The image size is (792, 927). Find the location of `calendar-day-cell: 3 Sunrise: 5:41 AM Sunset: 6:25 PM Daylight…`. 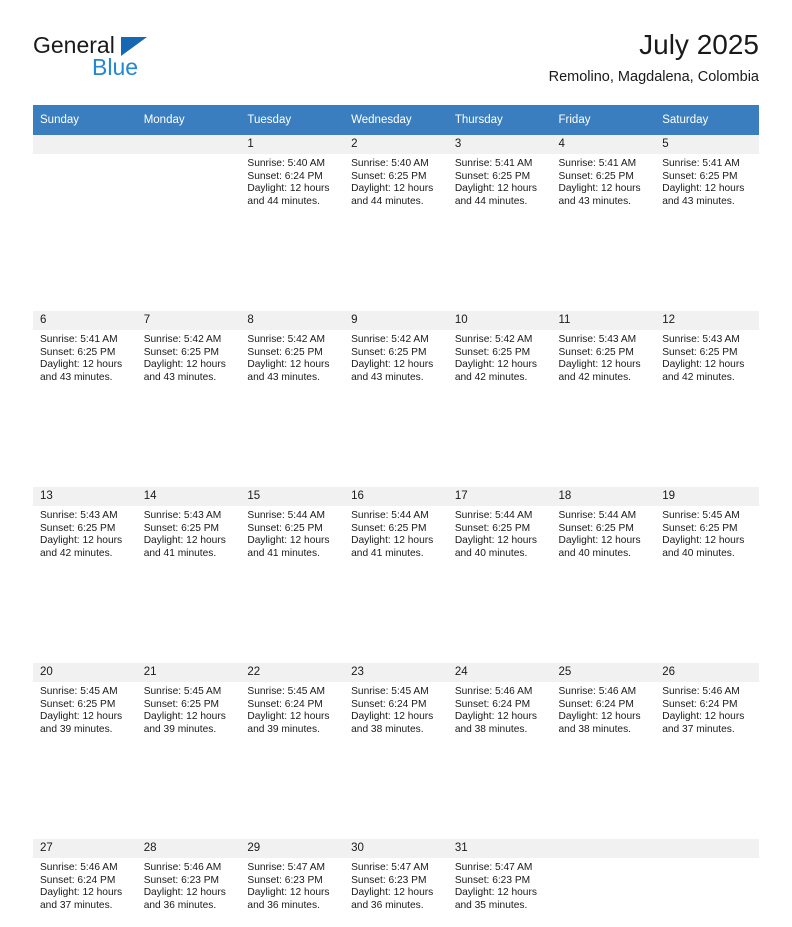

calendar-day-cell: 3 Sunrise: 5:41 AM Sunset: 6:25 PM Daylight… is located at coordinates (499, 179).